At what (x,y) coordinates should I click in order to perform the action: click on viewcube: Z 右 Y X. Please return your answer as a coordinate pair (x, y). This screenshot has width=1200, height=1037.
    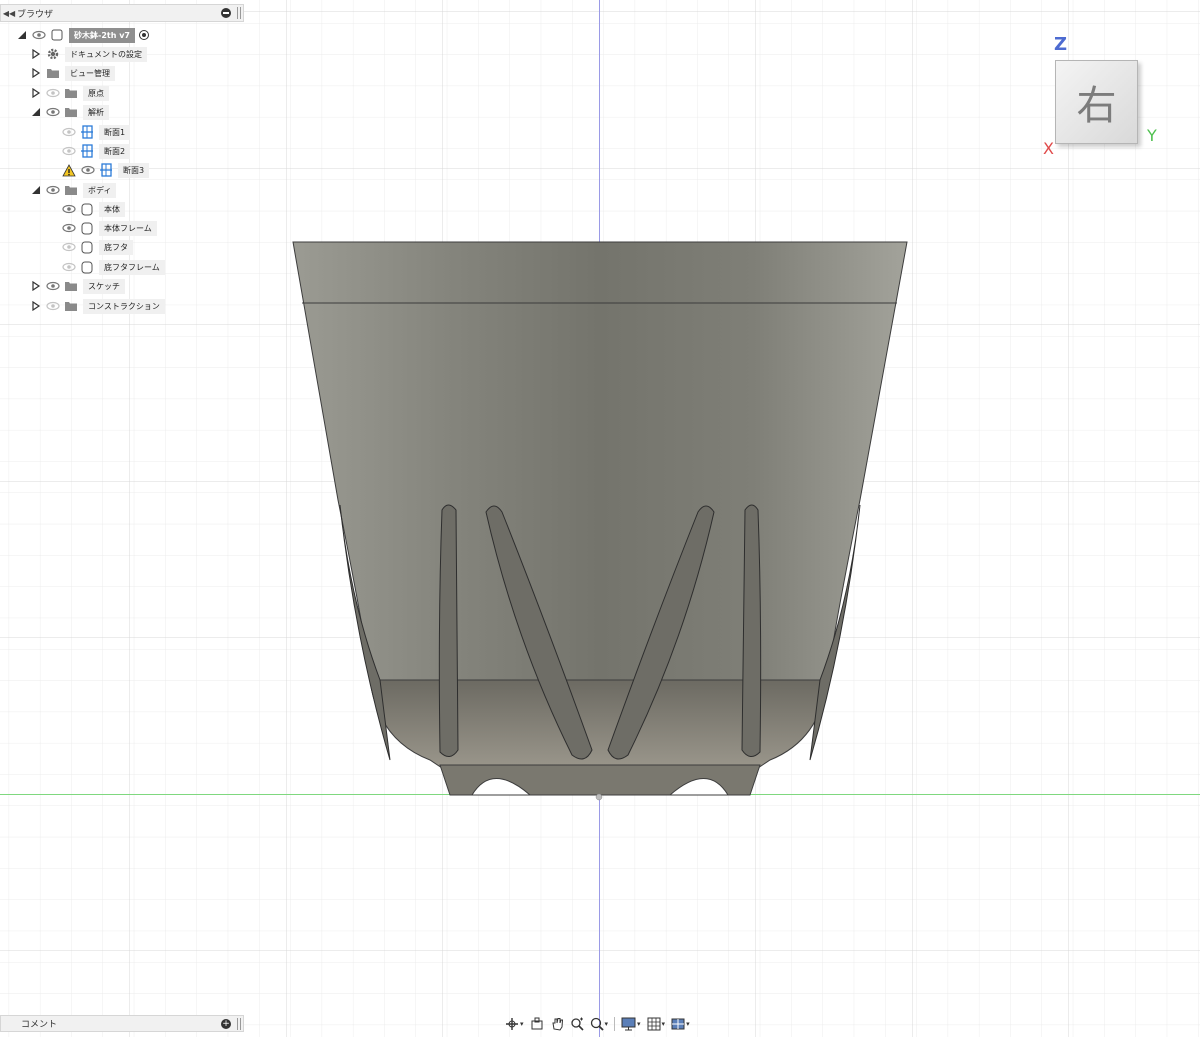
    Looking at the image, I should click on (1102, 99).